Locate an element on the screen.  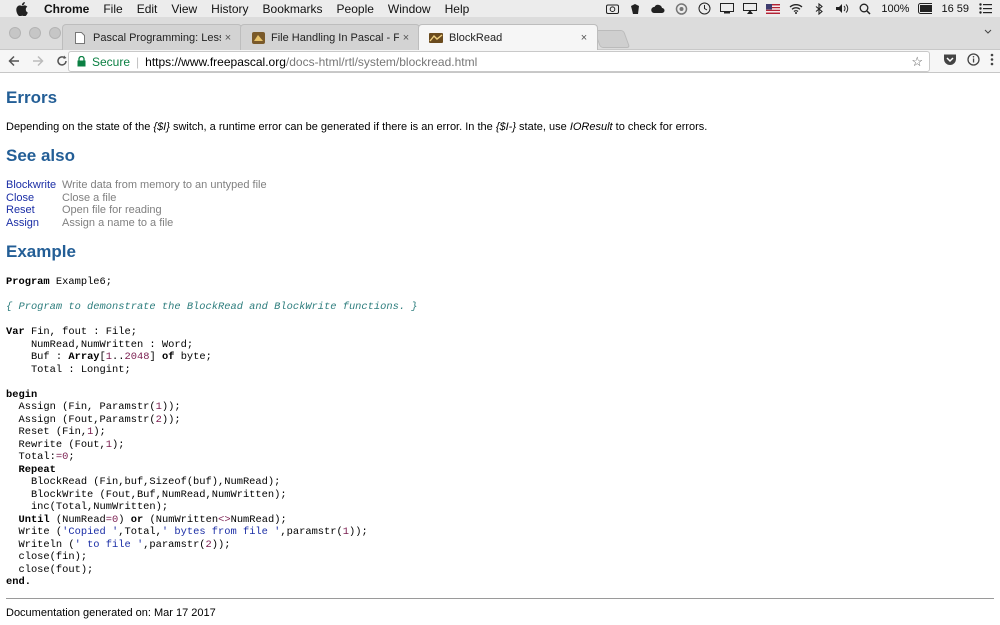
vpn-icon is located at coordinates (681, 8).